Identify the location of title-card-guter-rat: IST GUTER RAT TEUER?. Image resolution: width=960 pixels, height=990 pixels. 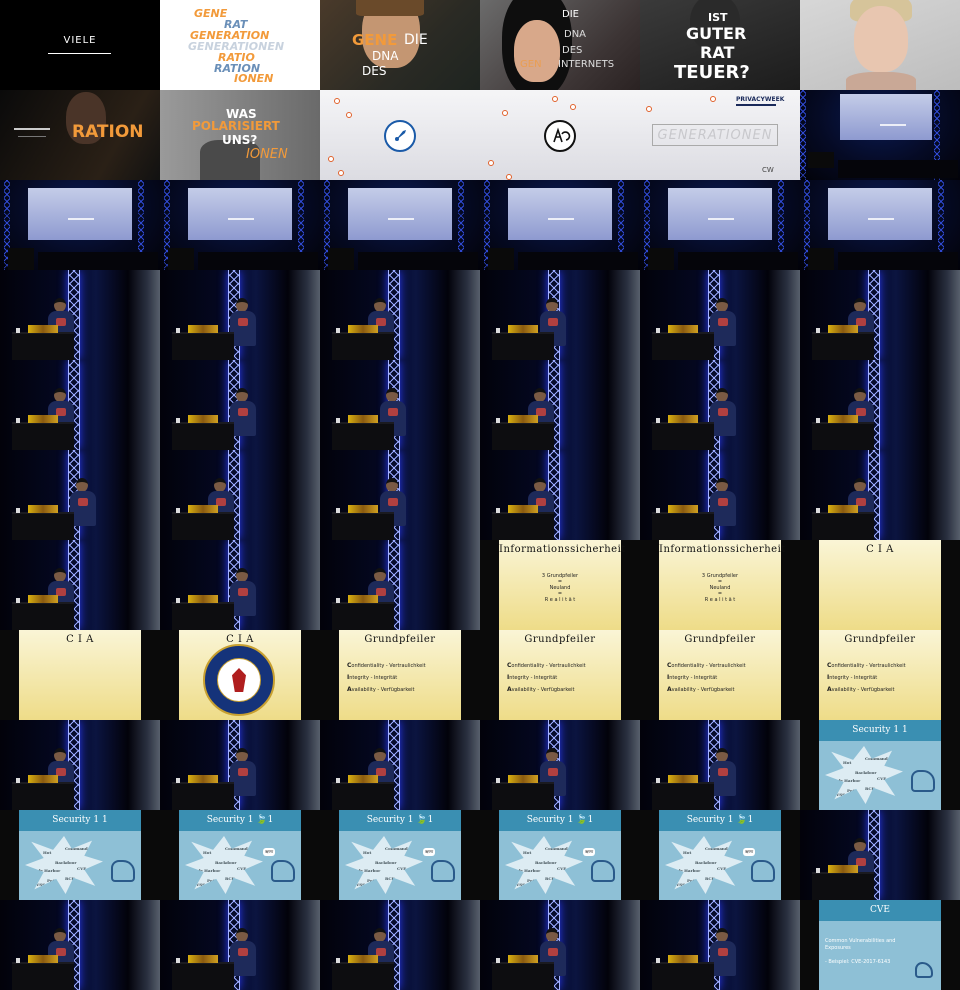
(720, 45).